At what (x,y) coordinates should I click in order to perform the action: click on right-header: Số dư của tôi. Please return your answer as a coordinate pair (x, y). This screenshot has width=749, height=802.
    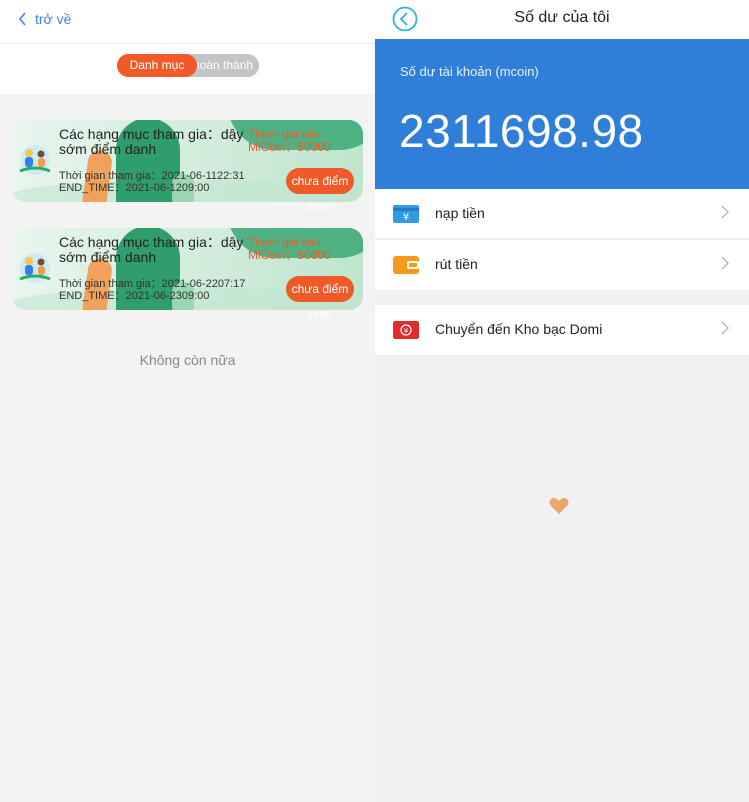
    Looking at the image, I should click on (562, 19).